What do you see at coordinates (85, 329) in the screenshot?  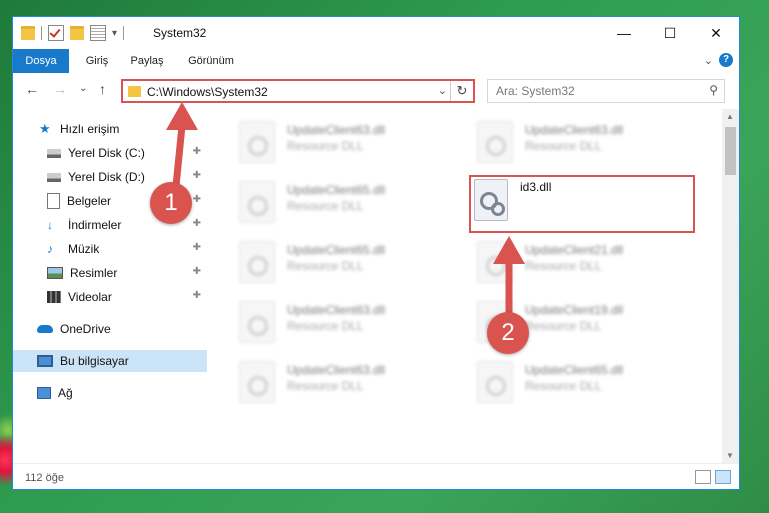 I see `sidebar-item-label: OneDrive` at bounding box center [85, 329].